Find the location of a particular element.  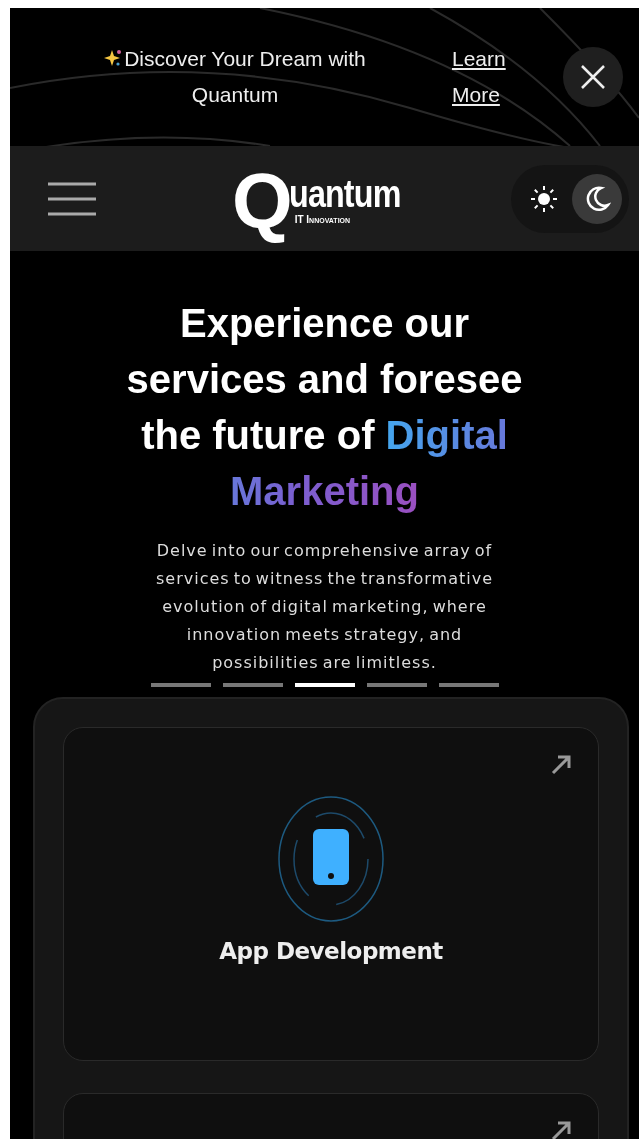

close-icon is located at coordinates (593, 77).